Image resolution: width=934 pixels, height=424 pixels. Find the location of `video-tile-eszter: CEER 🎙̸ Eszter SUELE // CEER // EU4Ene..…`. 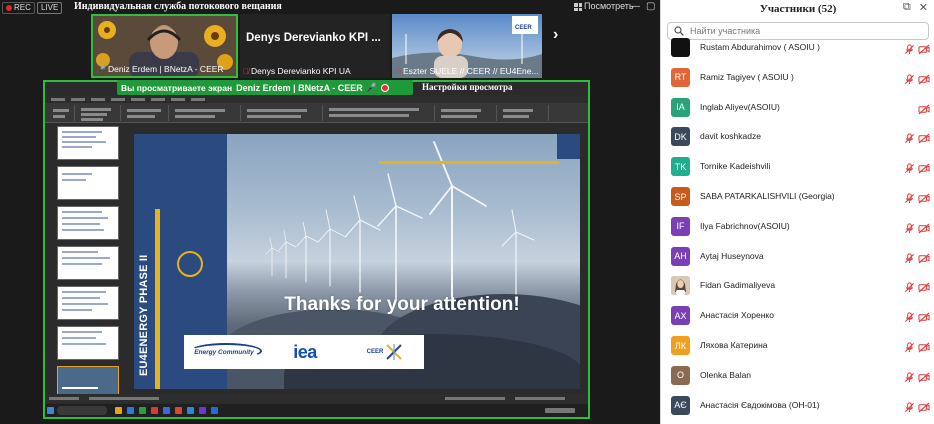

video-tile-eszter: CEER 🎙̸ Eszter SUELE // CEER // EU4Ene..… is located at coordinates (467, 46).